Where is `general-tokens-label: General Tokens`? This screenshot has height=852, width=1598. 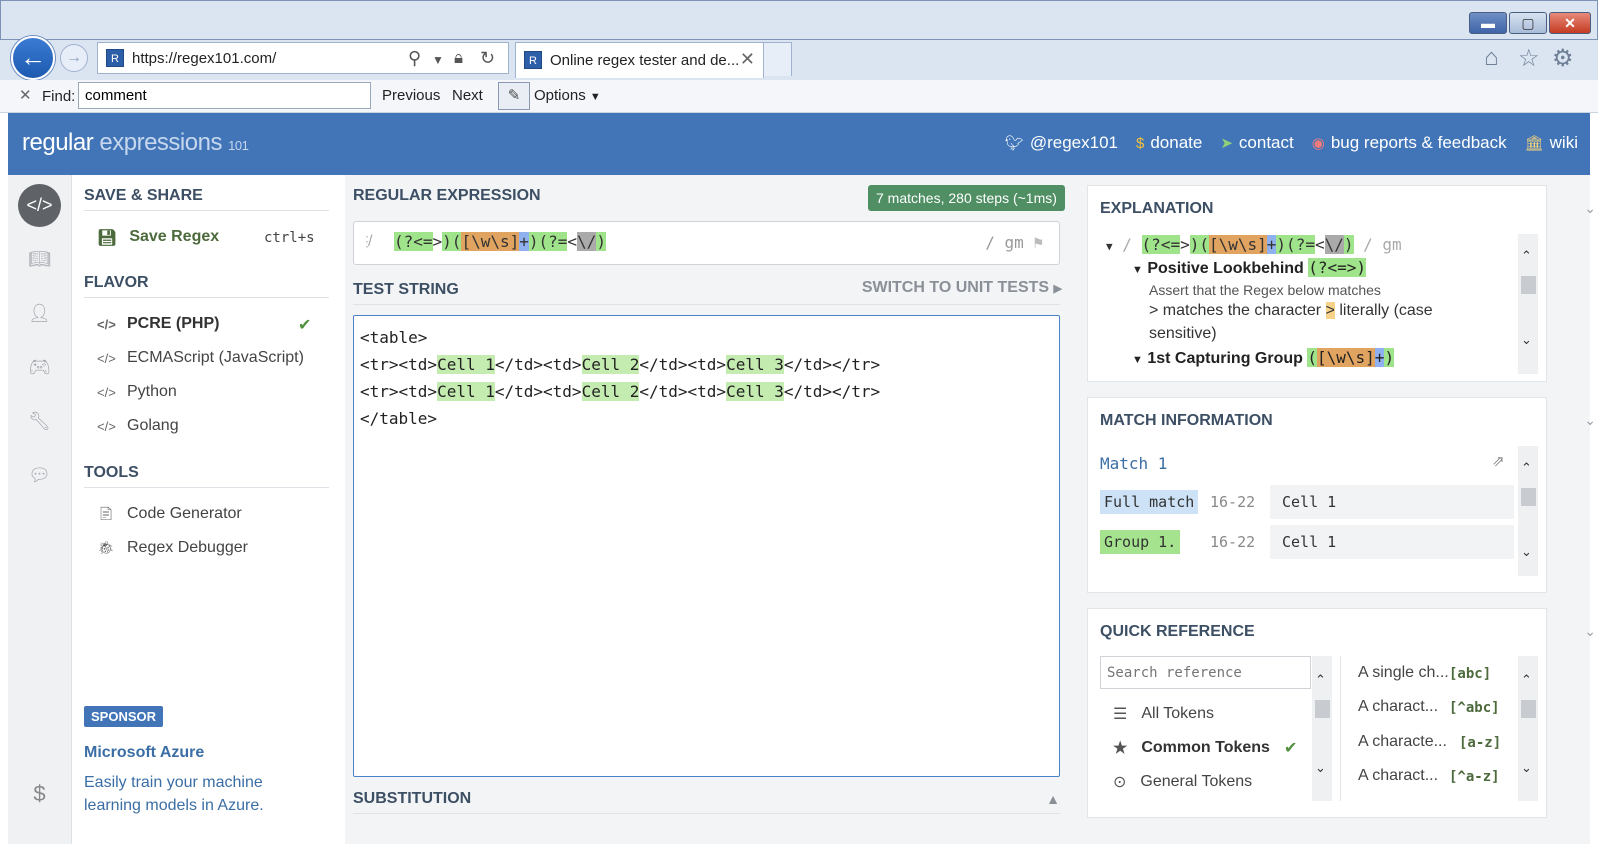
general-tokens-label: General Tokens is located at coordinates (1196, 781).